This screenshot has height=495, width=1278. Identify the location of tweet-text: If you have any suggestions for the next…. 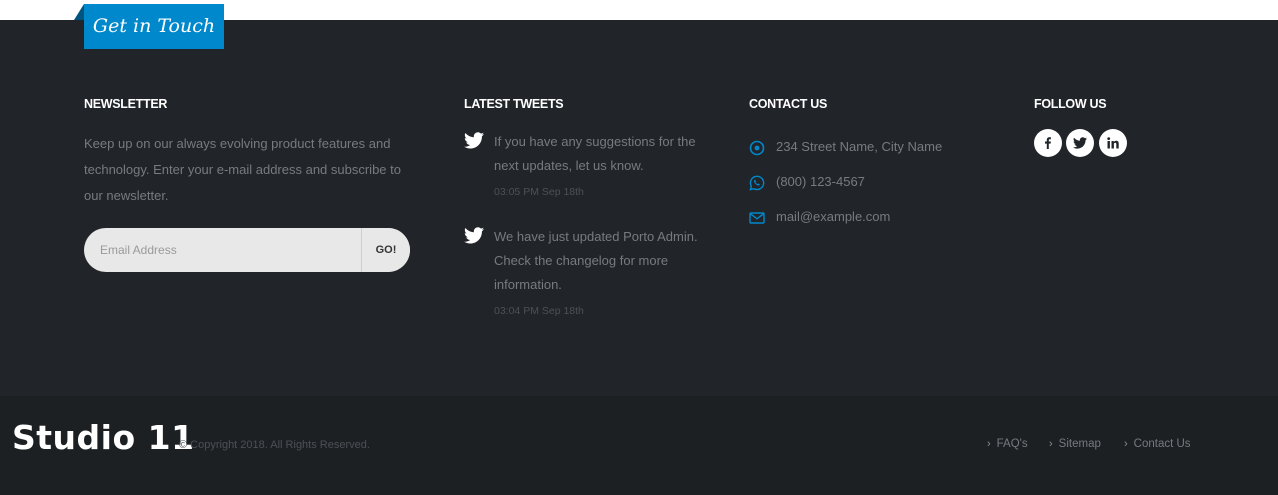
(595, 153).